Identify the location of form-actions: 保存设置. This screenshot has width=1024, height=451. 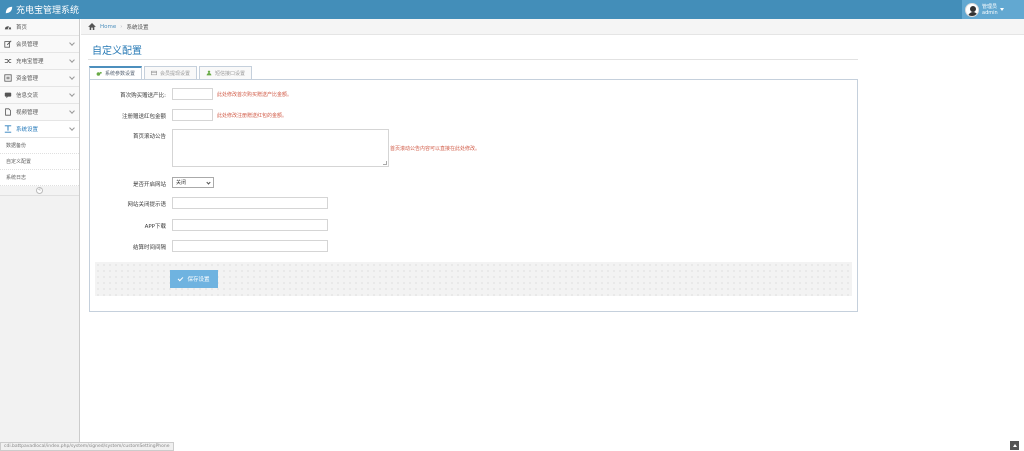
(473, 279).